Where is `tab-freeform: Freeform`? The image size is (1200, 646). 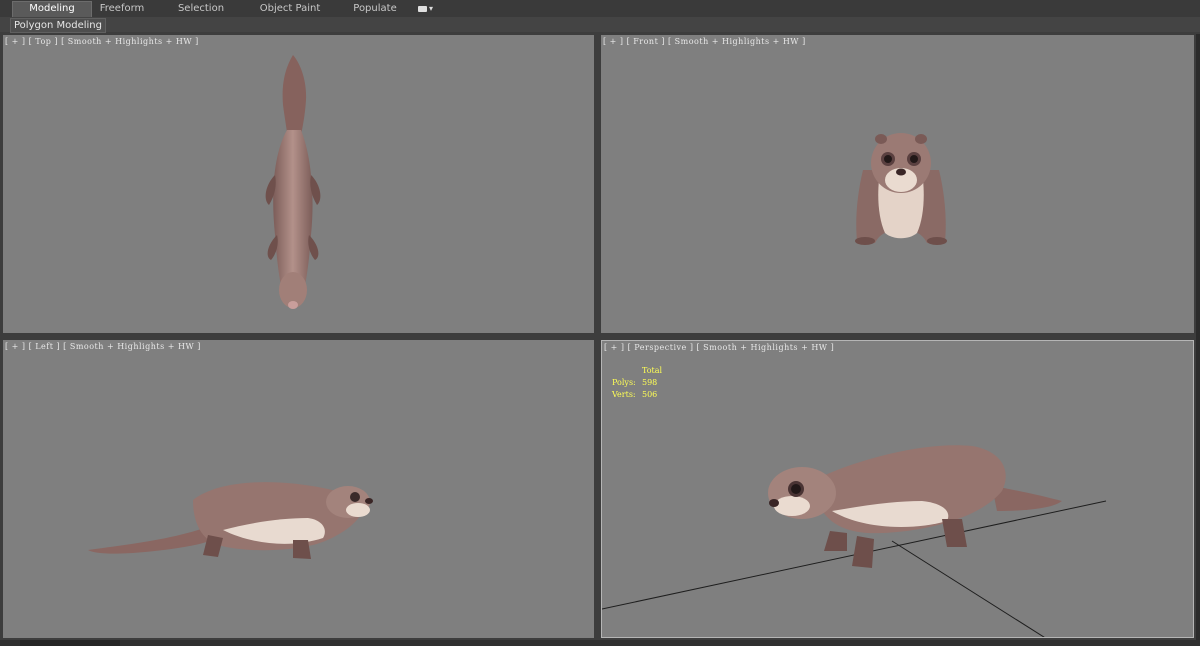 tab-freeform: Freeform is located at coordinates (122, 9).